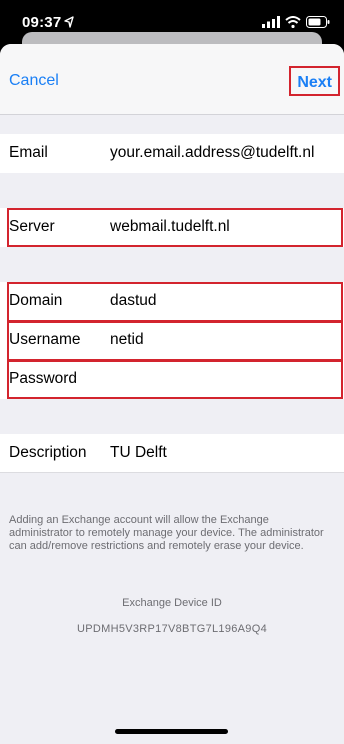  Describe the element at coordinates (318, 24) in the screenshot. I see `battery-icon` at that location.